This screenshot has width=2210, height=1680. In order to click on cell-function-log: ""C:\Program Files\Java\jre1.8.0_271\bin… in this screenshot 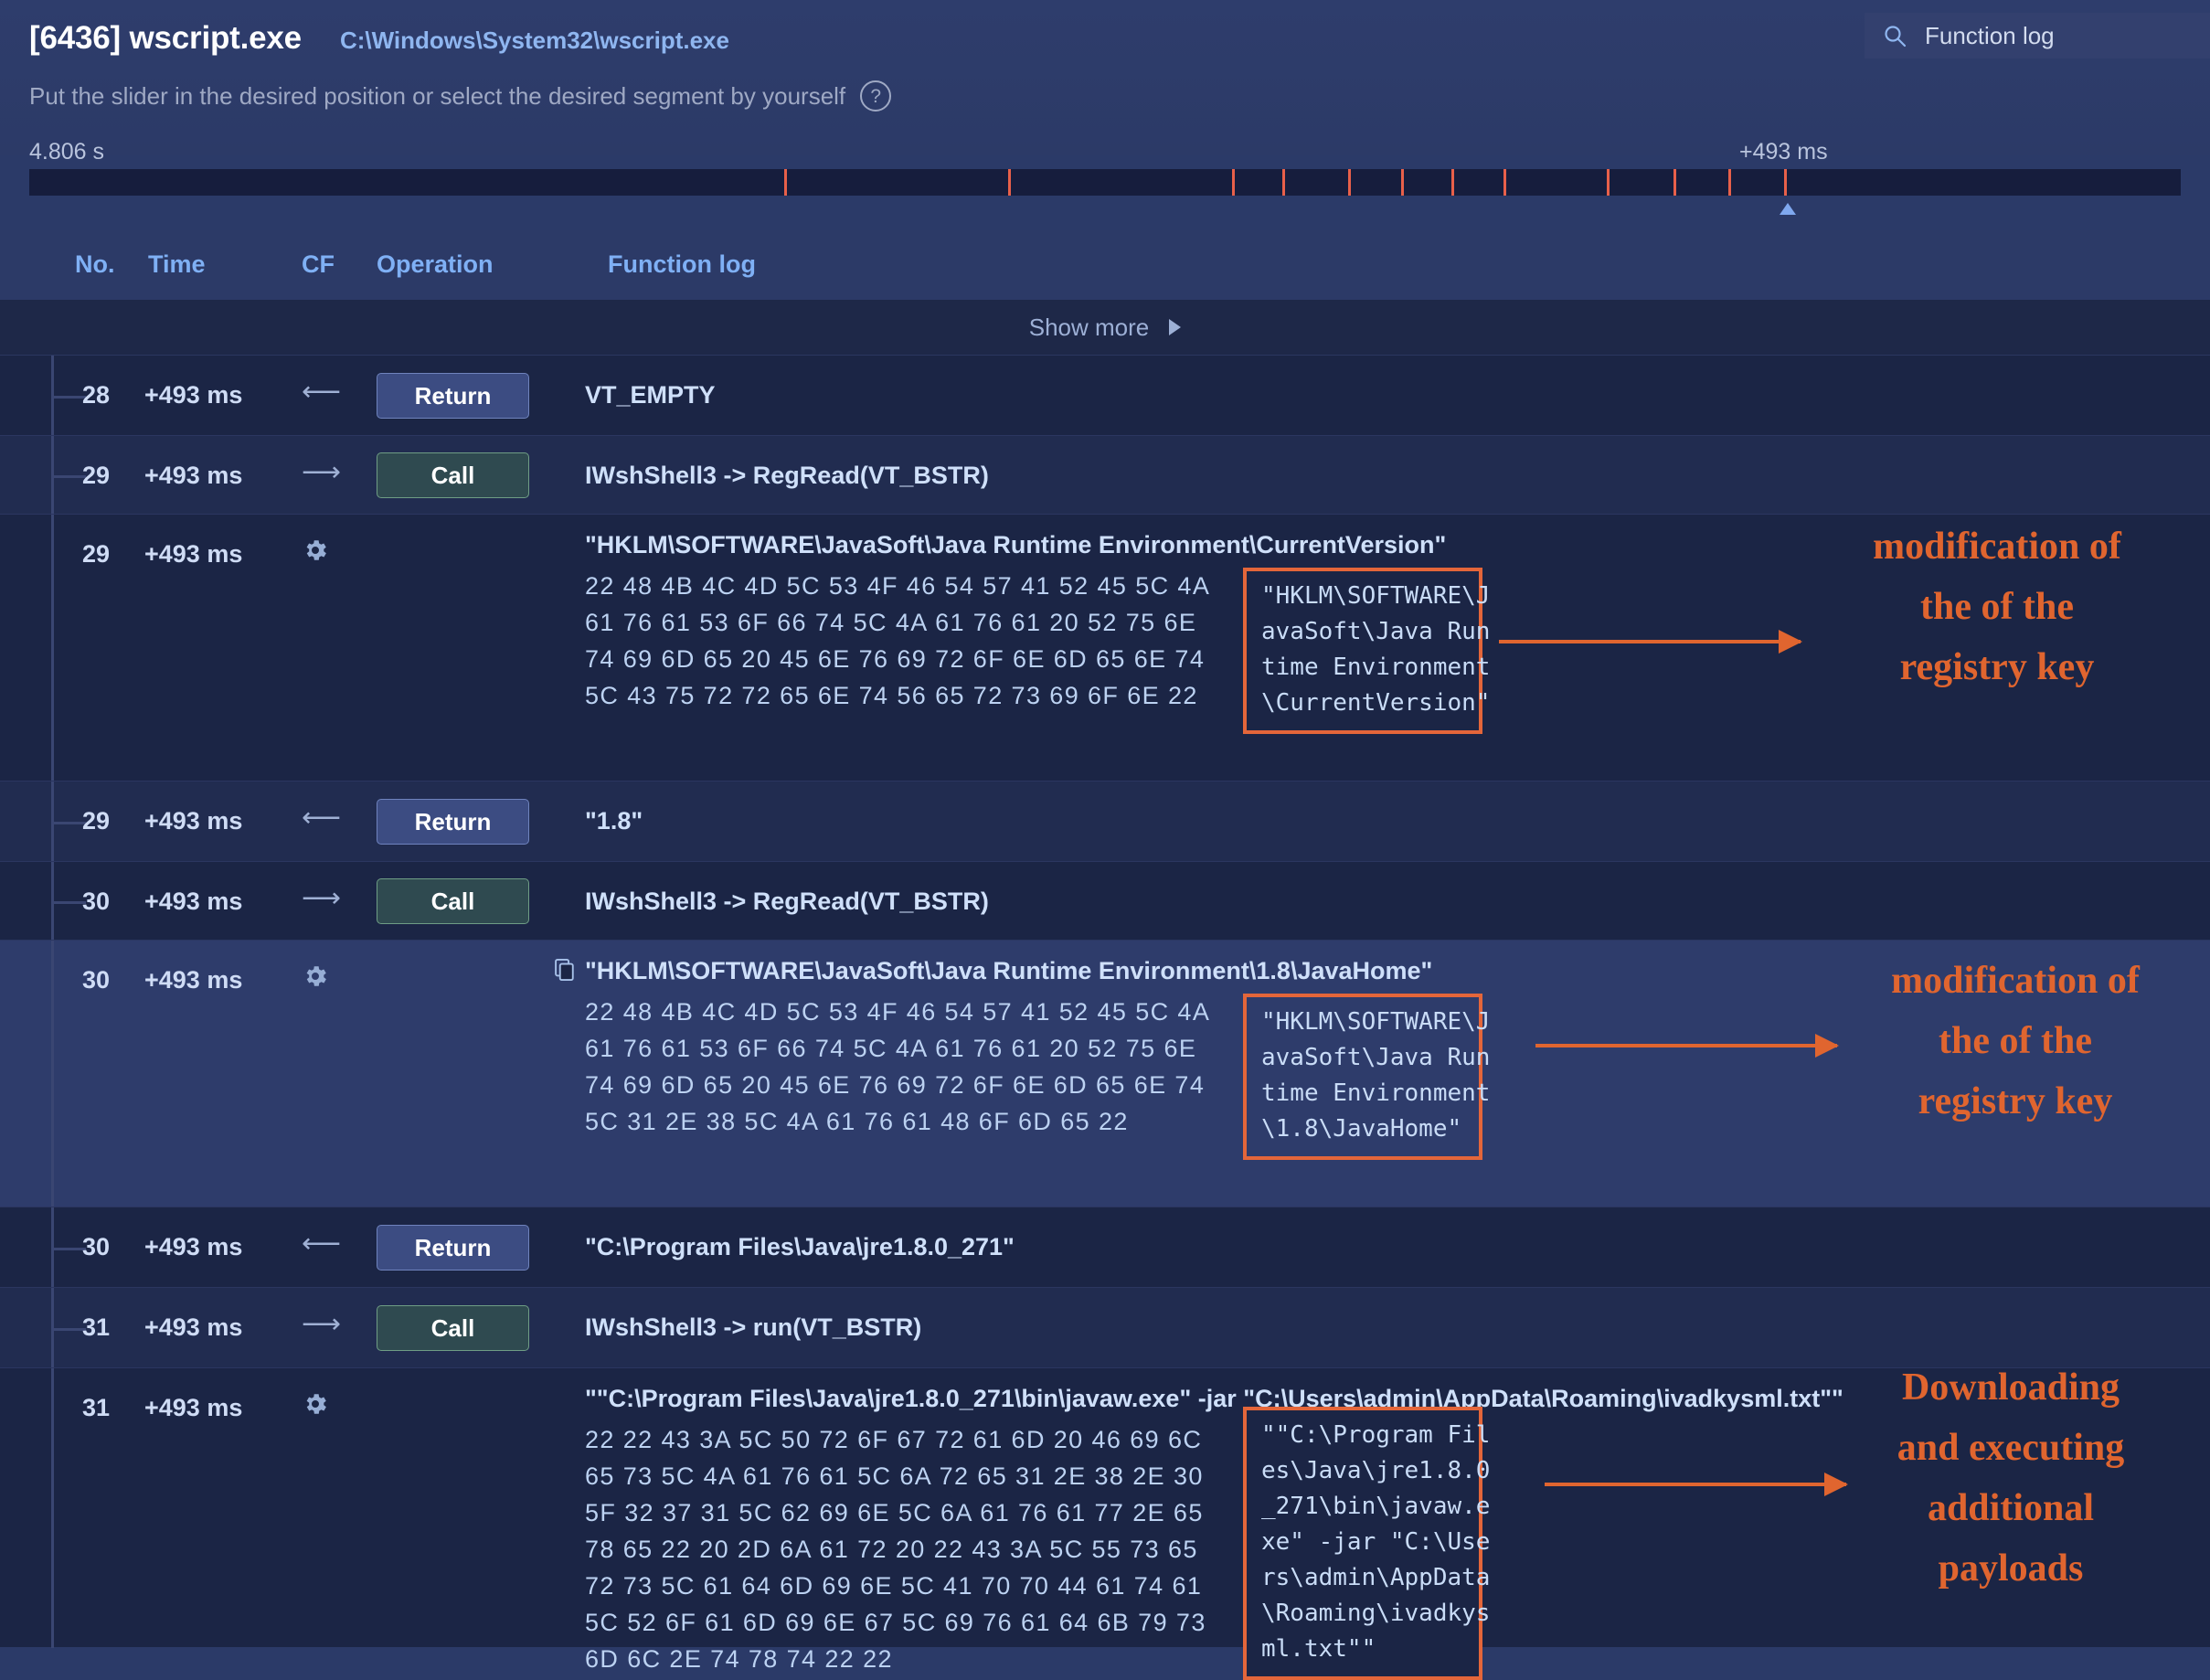, I will do `click(1214, 1398)`.